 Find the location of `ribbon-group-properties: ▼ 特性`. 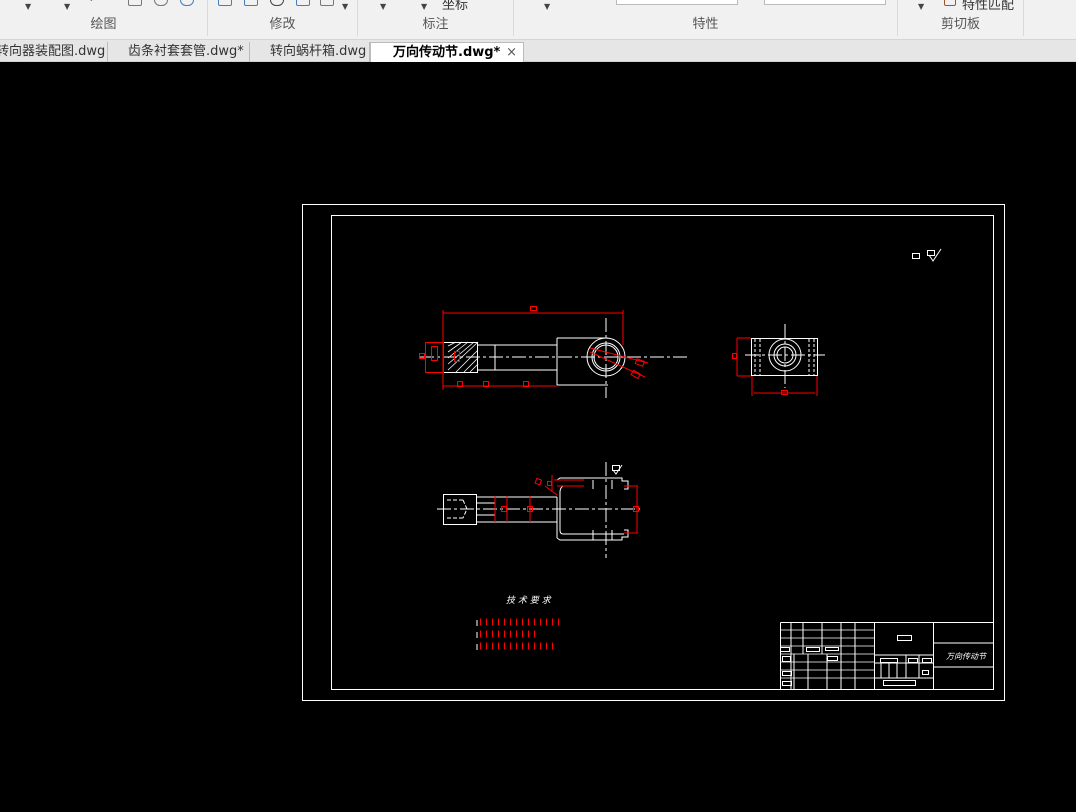

ribbon-group-properties: ▼ 特性 is located at coordinates (706, 18).